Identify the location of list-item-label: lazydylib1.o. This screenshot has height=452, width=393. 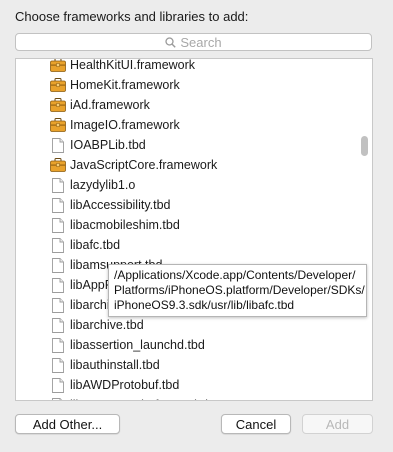
(103, 185).